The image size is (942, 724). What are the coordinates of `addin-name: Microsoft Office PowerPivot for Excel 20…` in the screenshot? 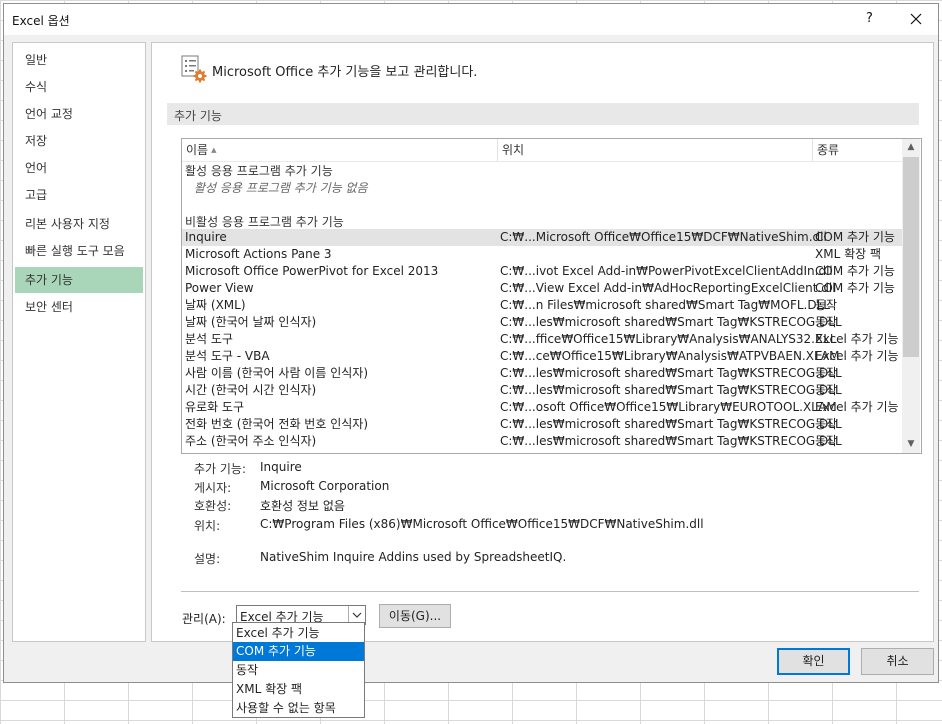 It's located at (312, 271).